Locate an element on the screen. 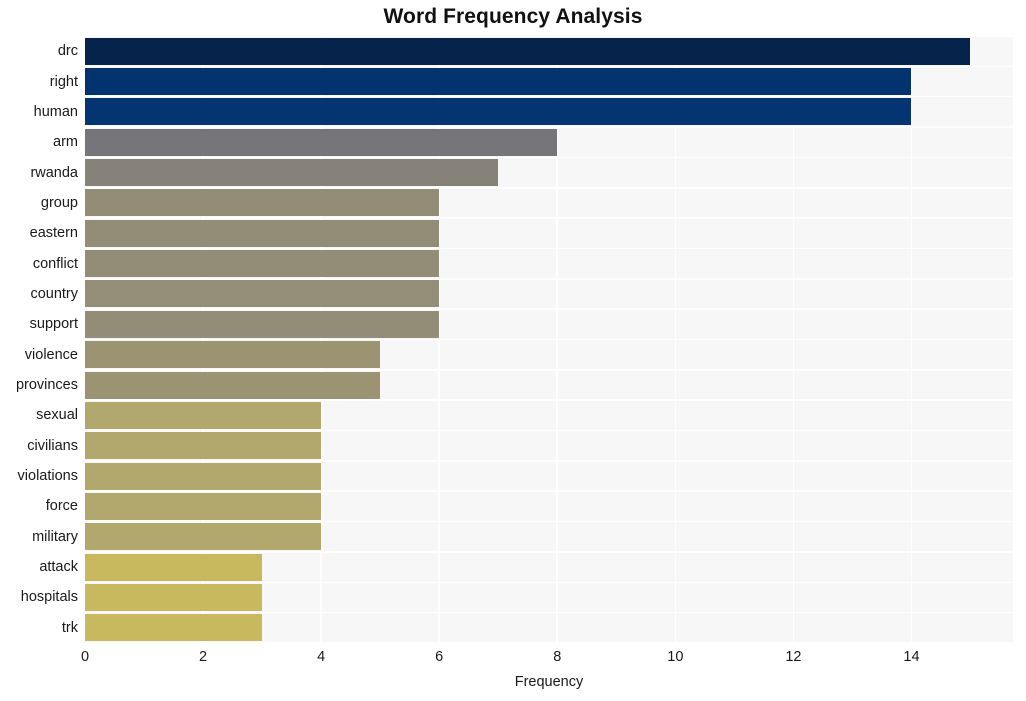  y-tick-label-arm: arm is located at coordinates (65, 142).